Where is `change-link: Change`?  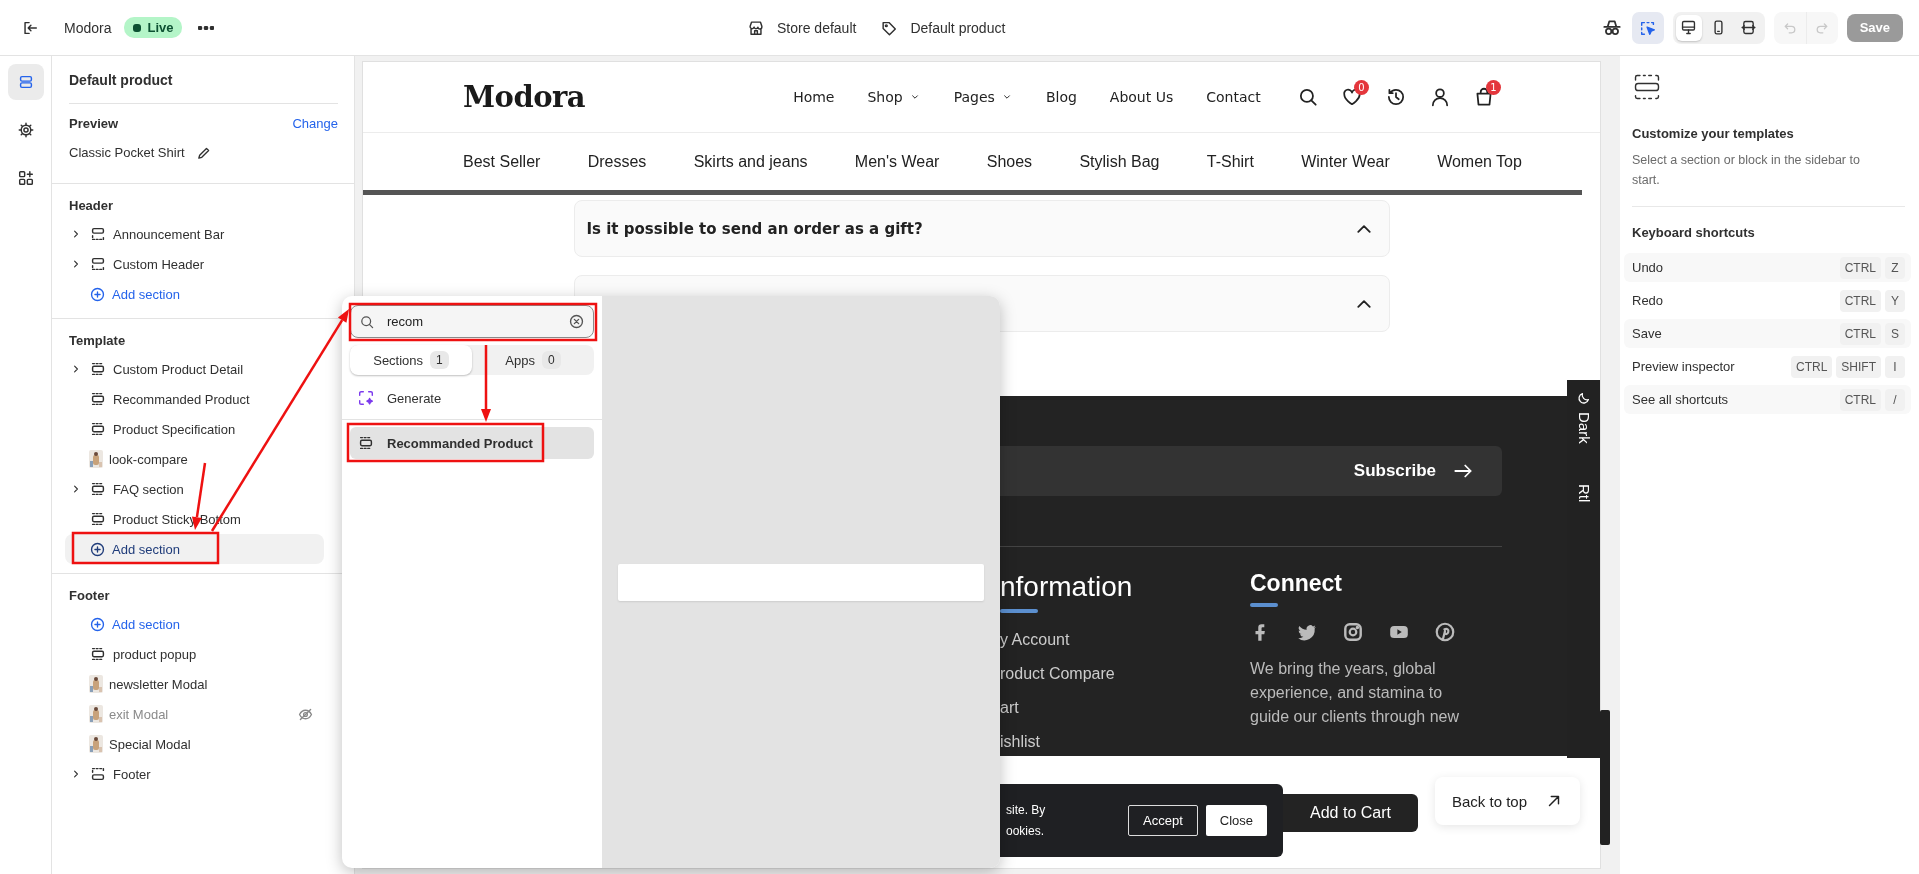
change-link: Change is located at coordinates (315, 124).